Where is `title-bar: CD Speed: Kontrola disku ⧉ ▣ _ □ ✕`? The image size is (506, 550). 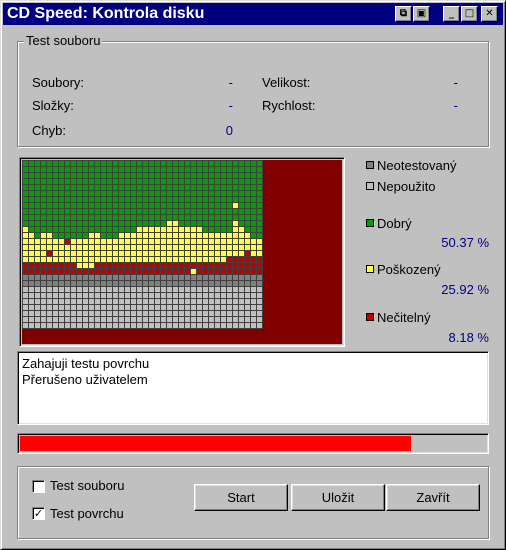
title-bar: CD Speed: Kontrola disku ⧉ ▣ _ □ ✕ is located at coordinates (253, 14).